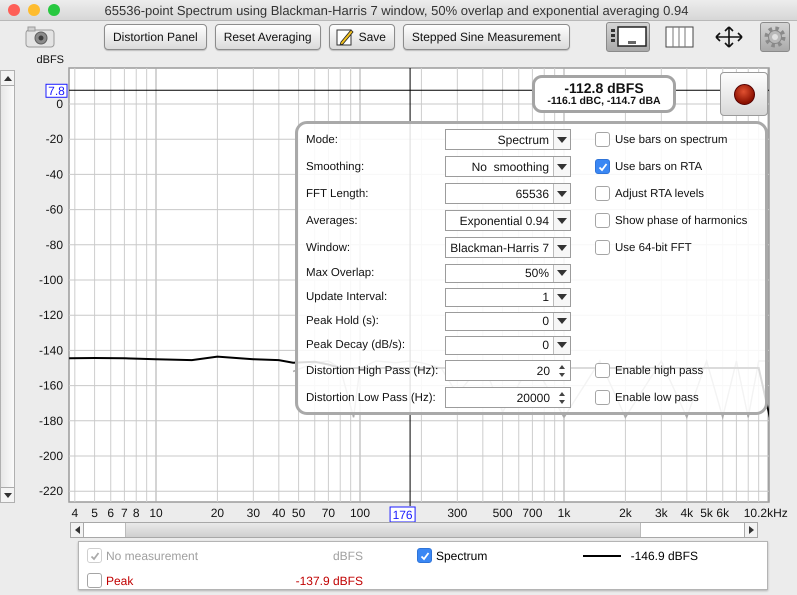 The height and width of the screenshot is (595, 797). I want to click on legend-label: No measurement, so click(153, 555).